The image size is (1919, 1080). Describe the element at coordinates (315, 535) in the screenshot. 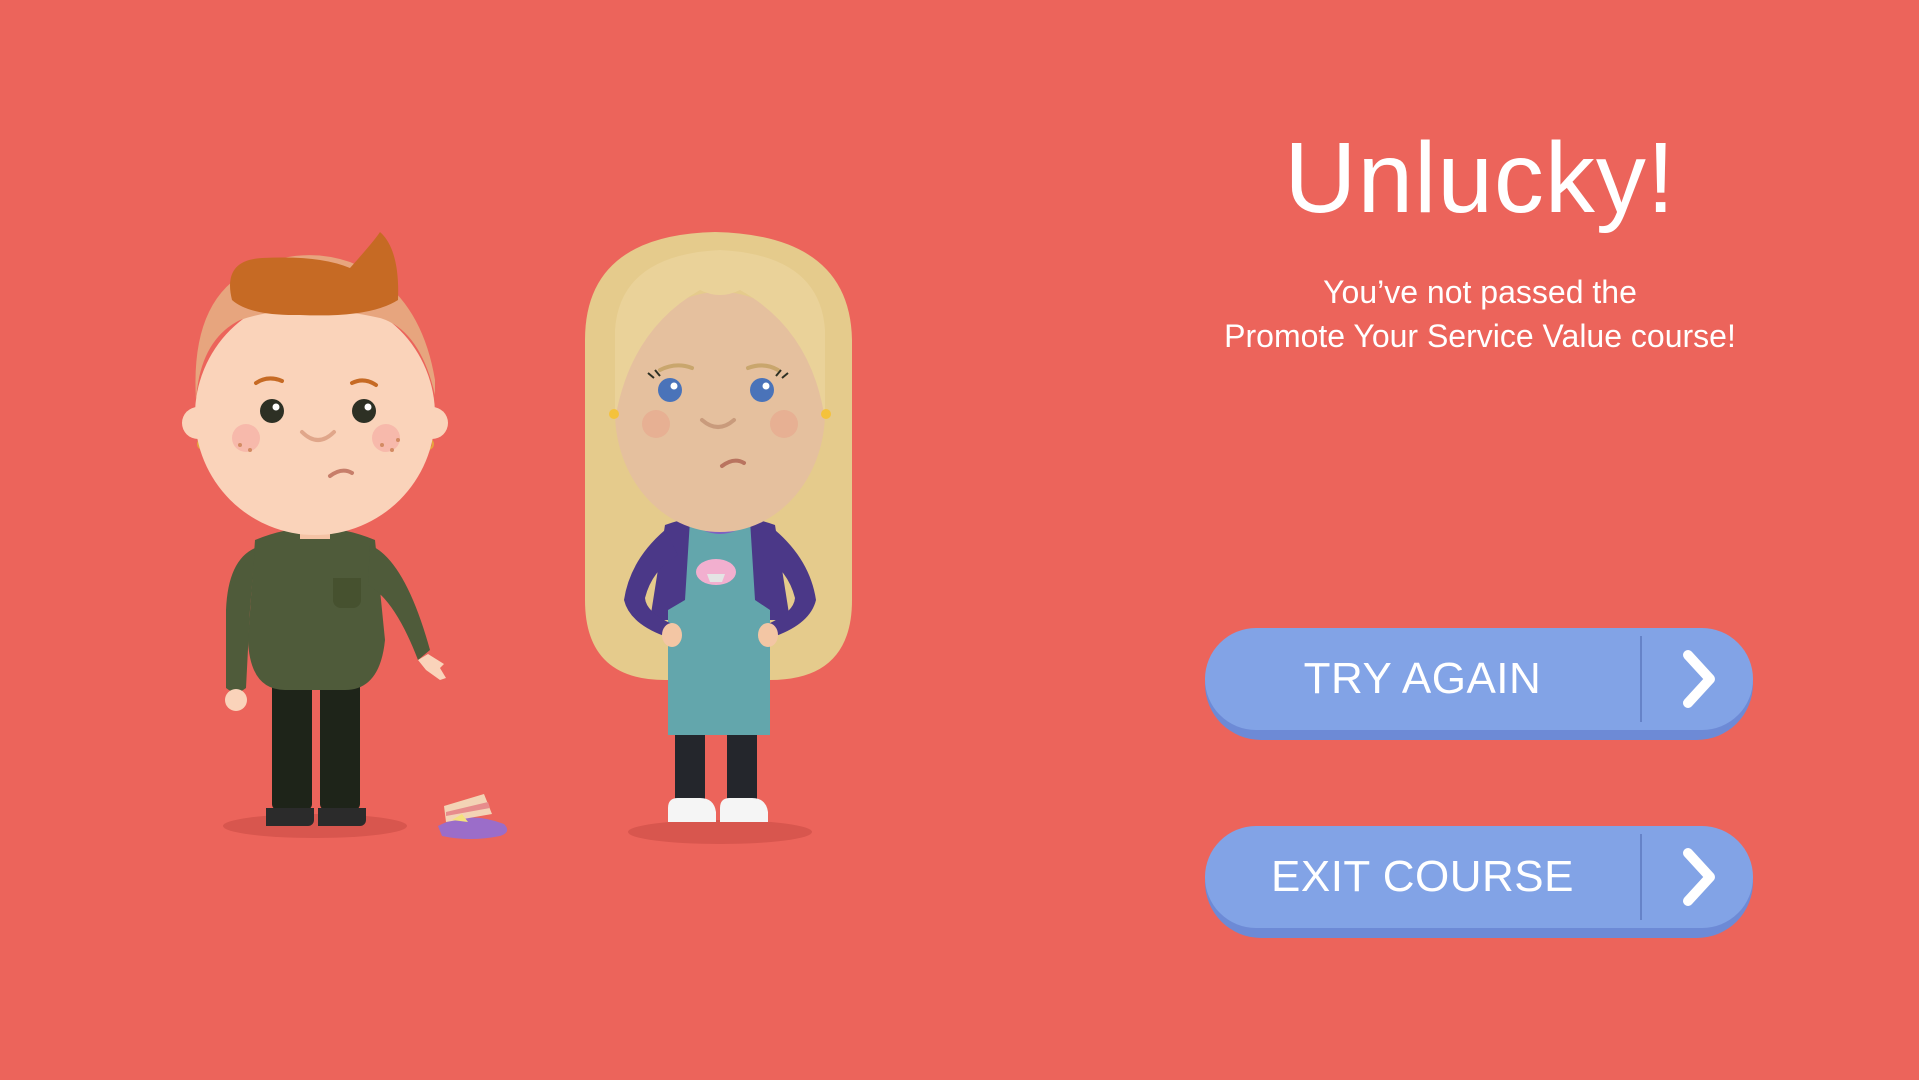

I see `boy-character` at that location.